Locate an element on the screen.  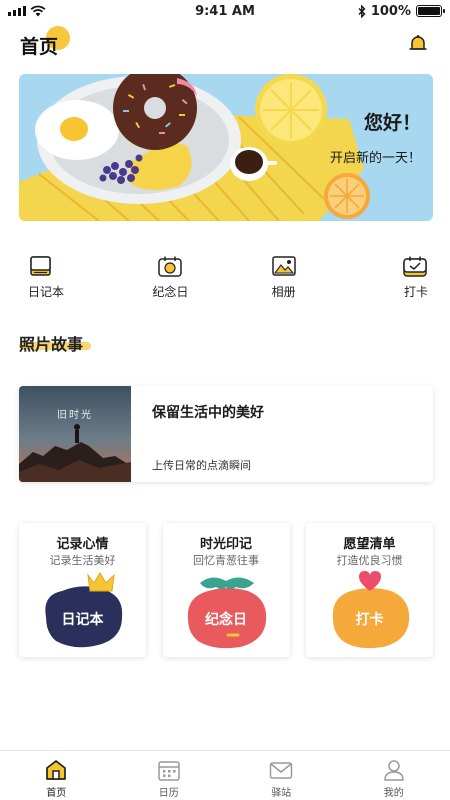
mail-icon is located at coordinates (281, 770).